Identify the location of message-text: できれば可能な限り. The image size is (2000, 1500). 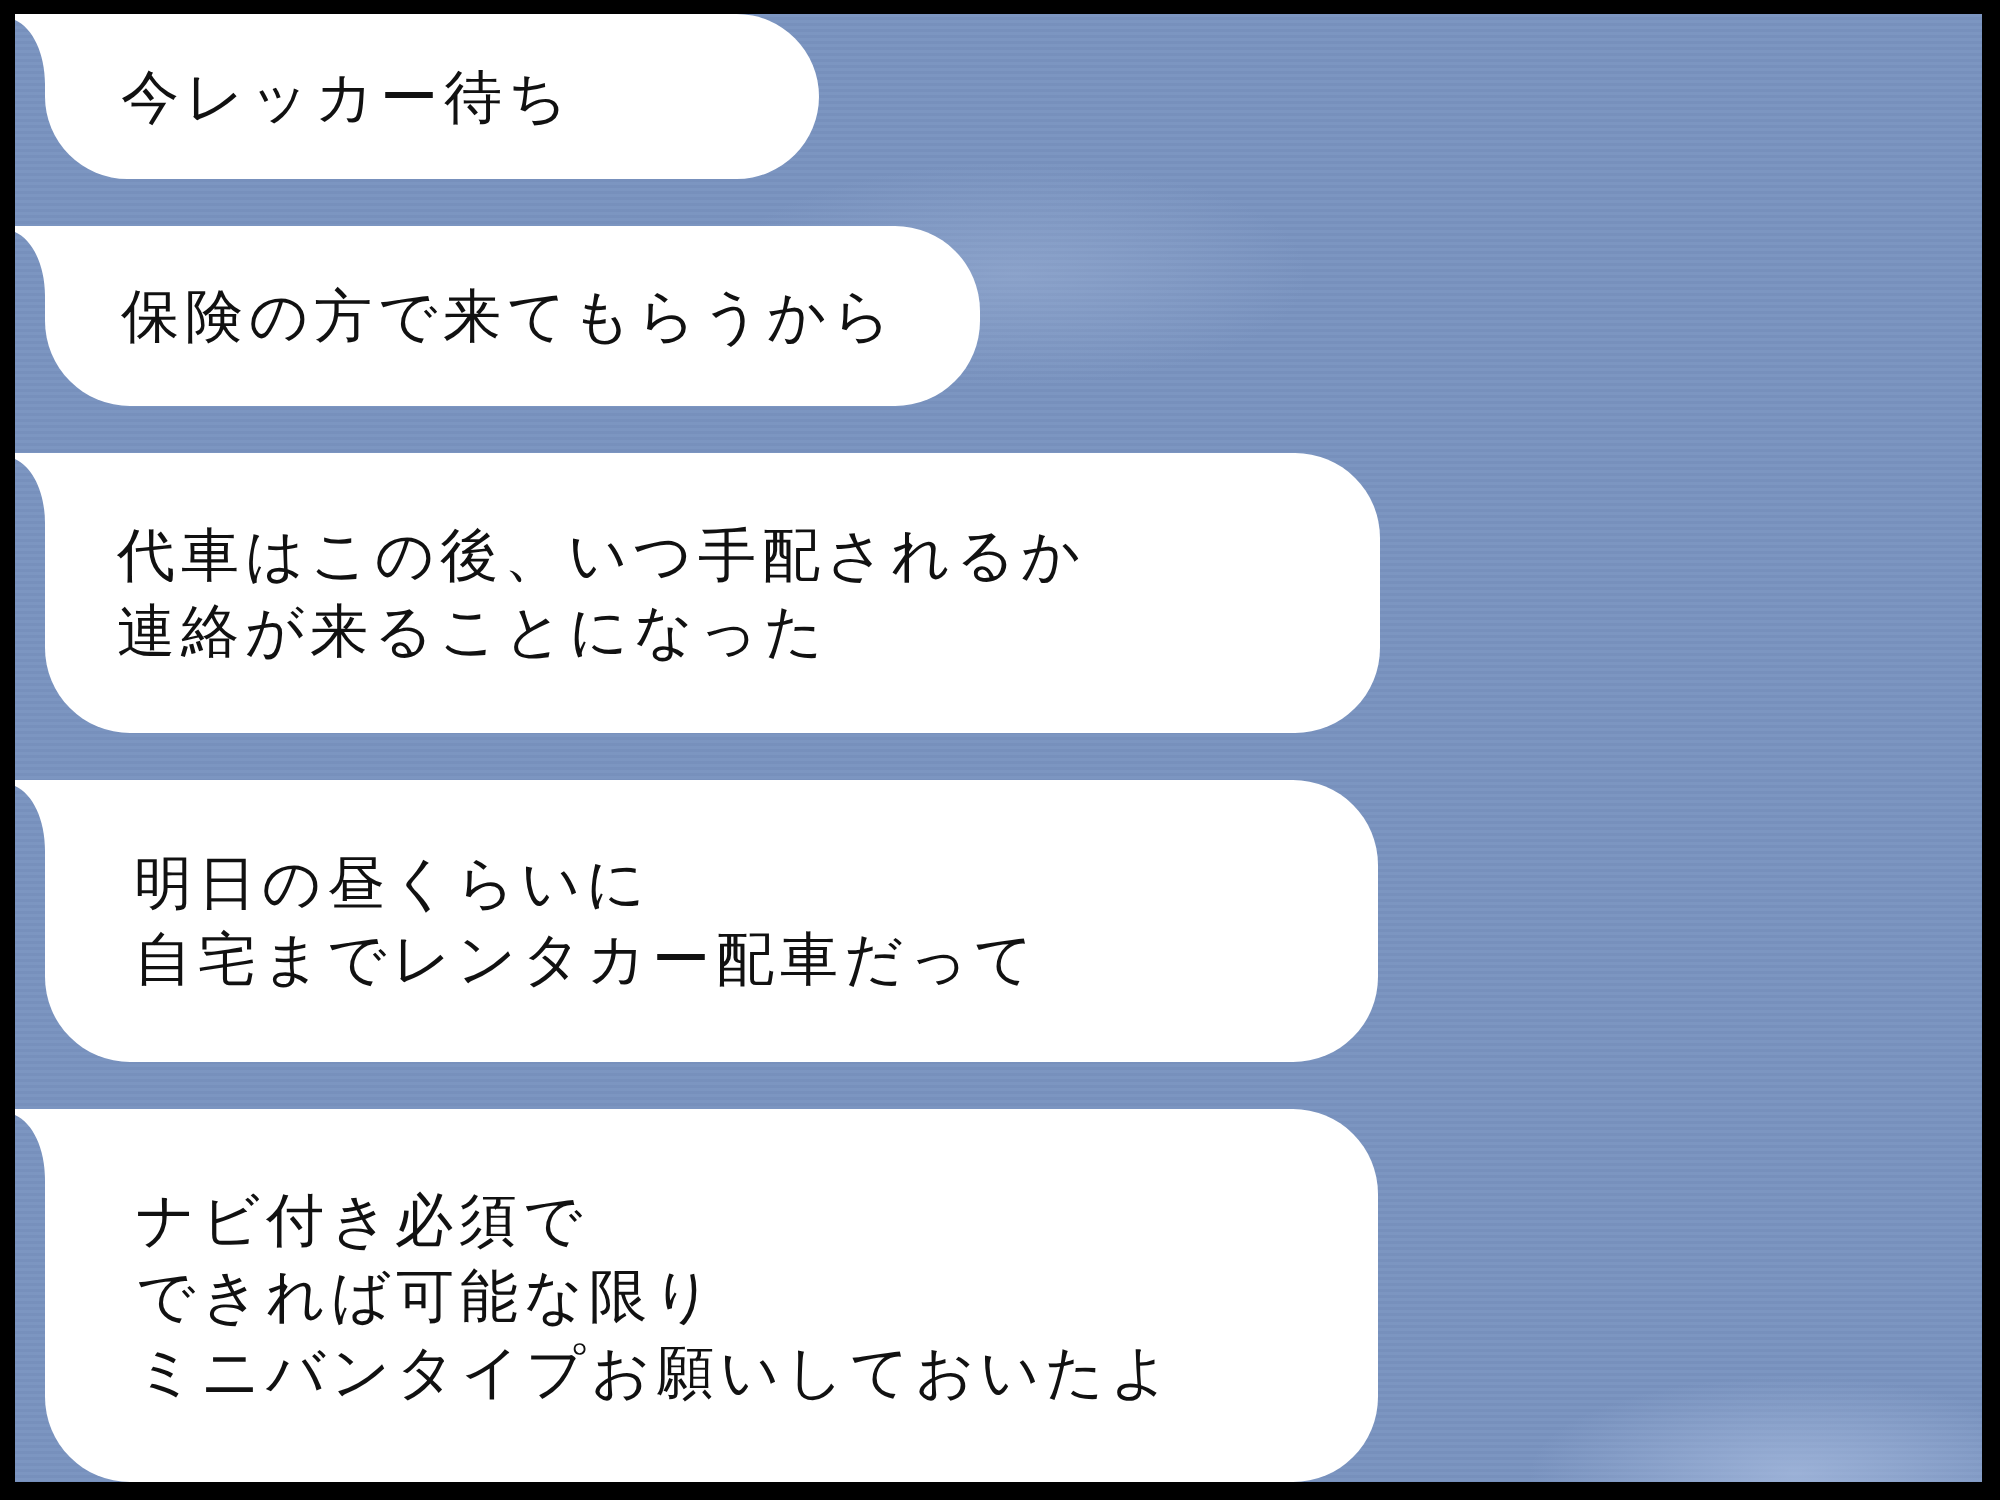
(427, 1296).